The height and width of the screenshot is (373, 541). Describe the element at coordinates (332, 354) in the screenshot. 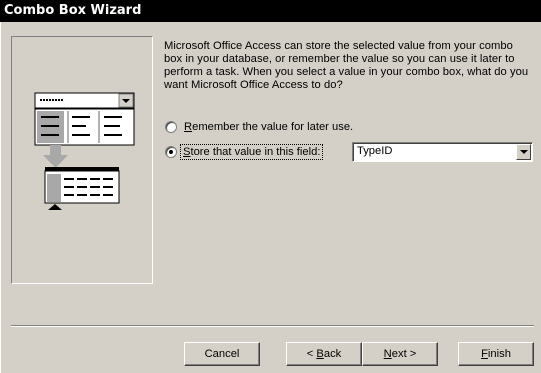

I see `back-rest: ack` at that location.